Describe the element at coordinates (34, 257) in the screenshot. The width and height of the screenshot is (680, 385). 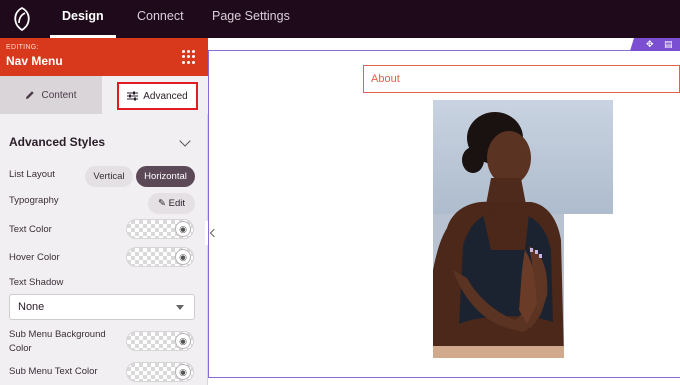
I see `hover-color-label: Hover Color` at that location.